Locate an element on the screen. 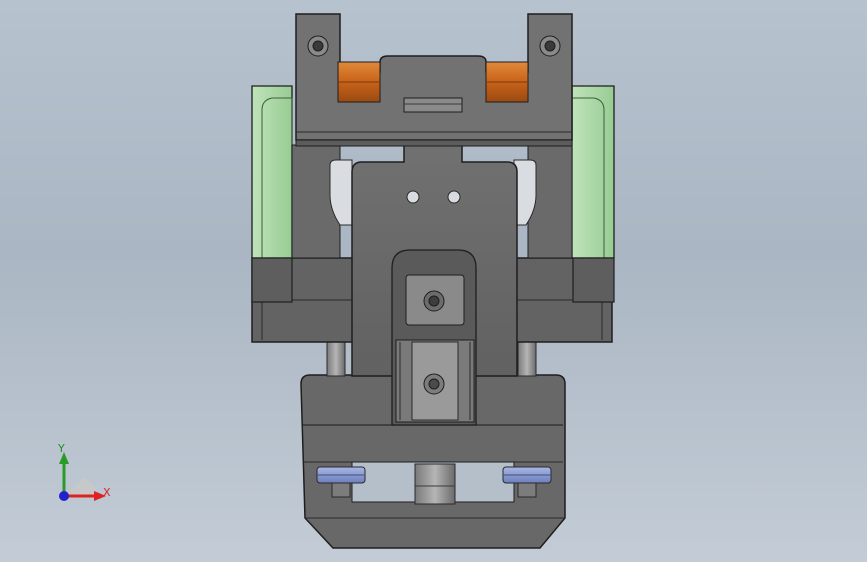 This screenshot has height=562, width=867. slide-screw-lower is located at coordinates (434, 384).